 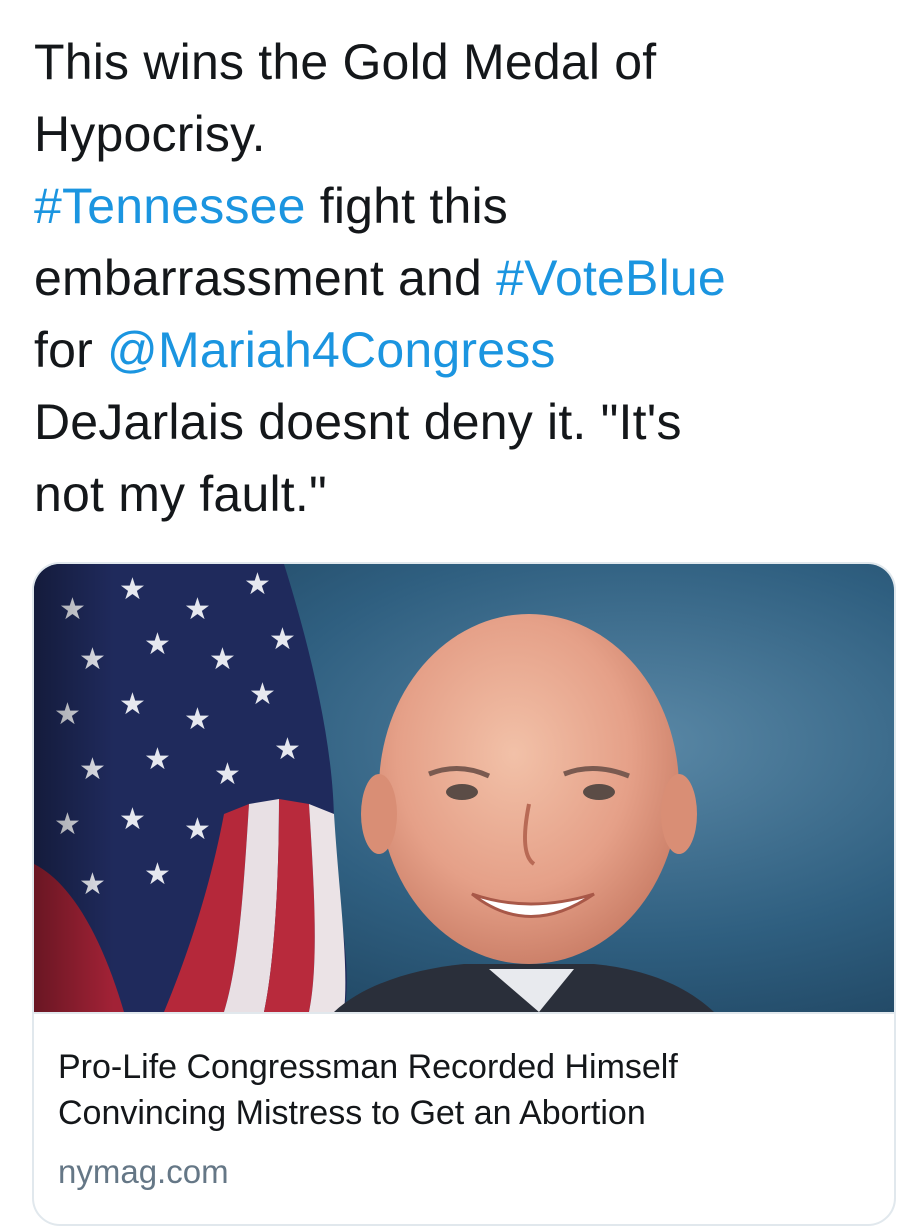 I want to click on tweet-line: DeJarlais doesnt deny it. "It's, so click(x=358, y=422).